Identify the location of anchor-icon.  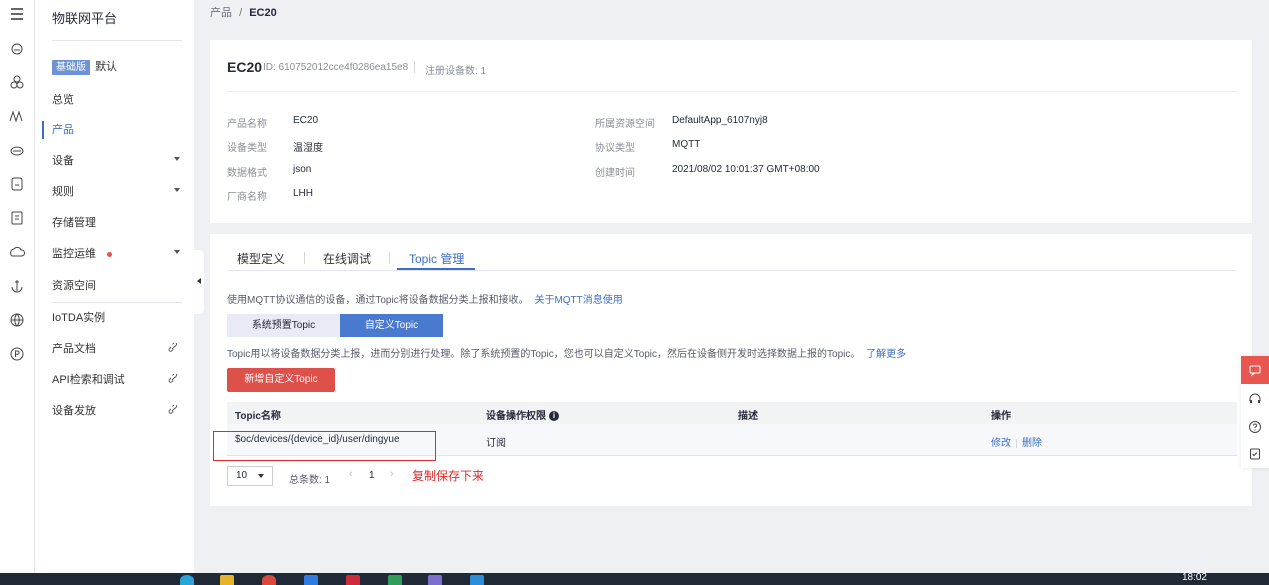
(17, 287).